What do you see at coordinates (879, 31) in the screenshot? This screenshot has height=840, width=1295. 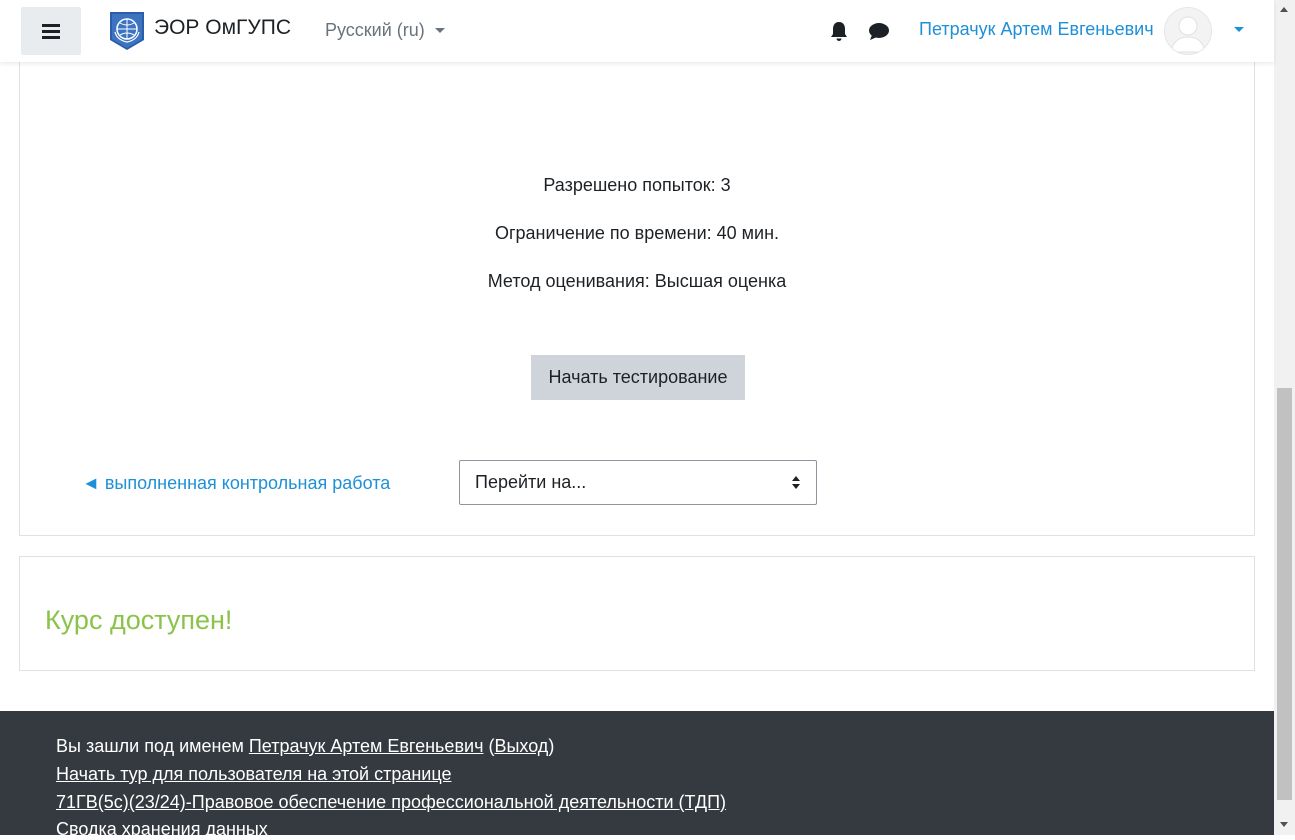 I see `chat-icon` at bounding box center [879, 31].